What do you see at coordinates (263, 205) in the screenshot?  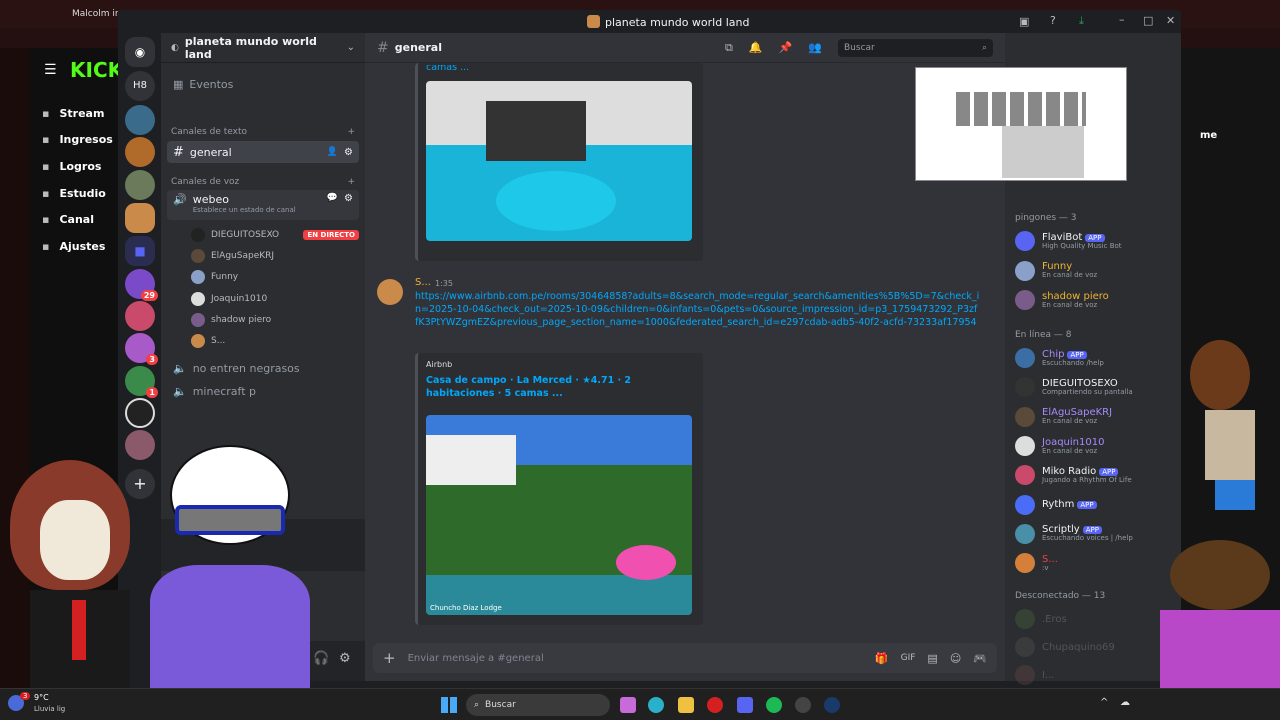 I see `voice-channel-webeo: 🔊 webeo Establece un estado de canal 💬 ⚙` at bounding box center [263, 205].